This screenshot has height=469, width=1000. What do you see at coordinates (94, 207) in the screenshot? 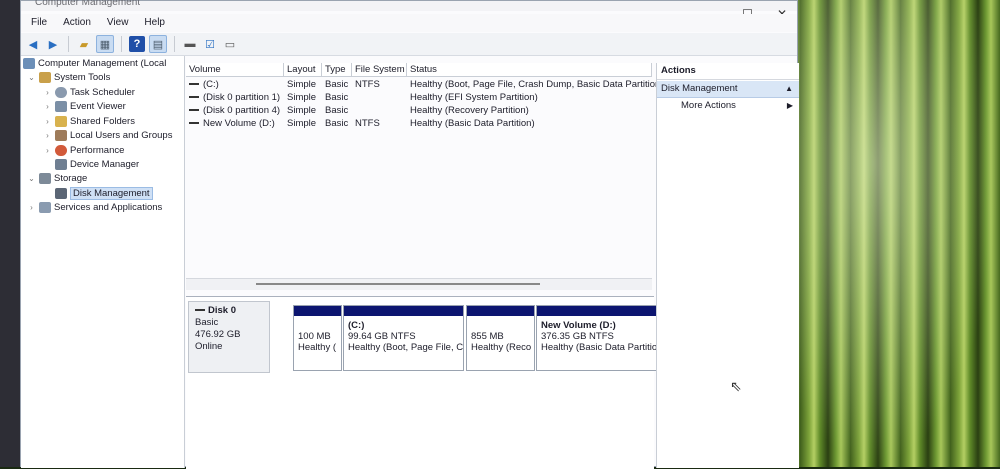
I see `tree-item-services: › Services and Applications` at bounding box center [94, 207].